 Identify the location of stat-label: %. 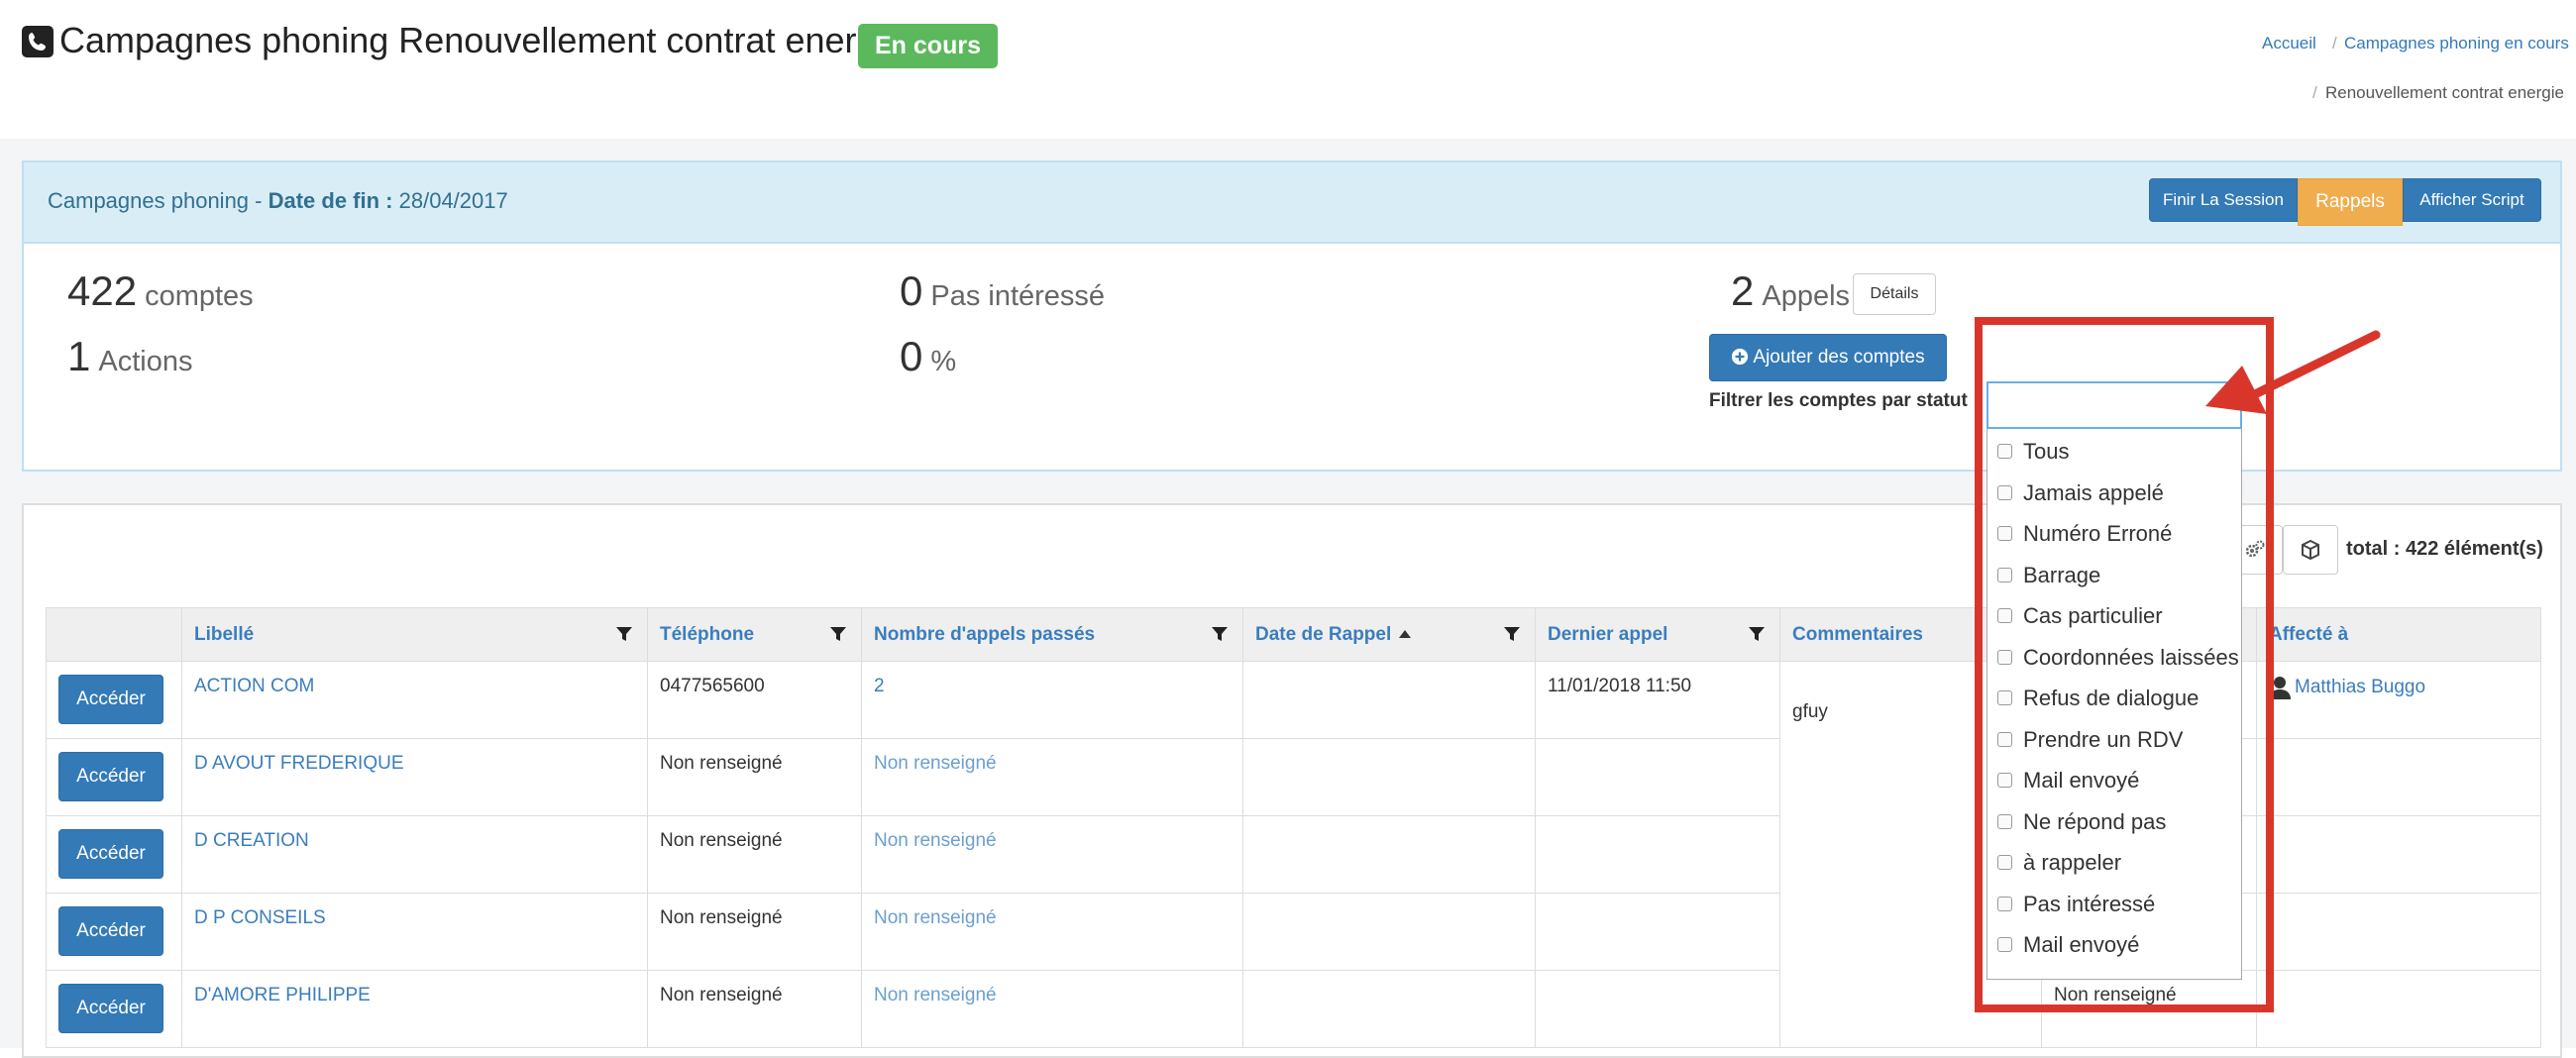
(943, 361).